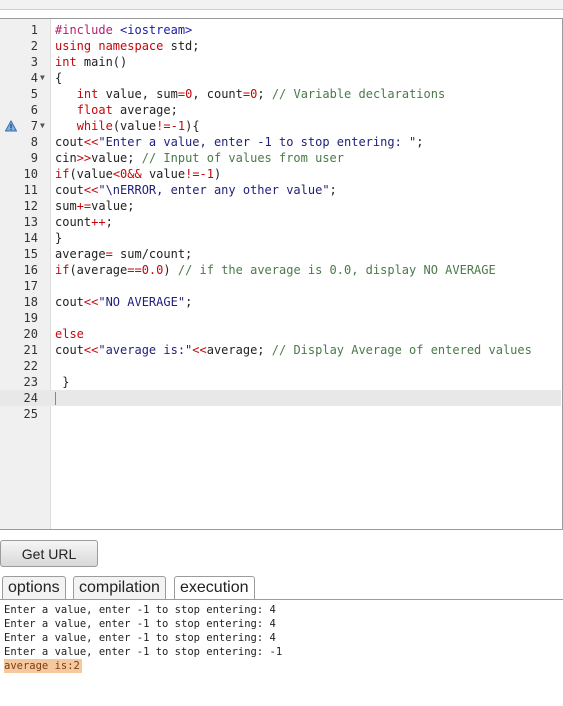 The width and height of the screenshot is (563, 706). I want to click on code-line: 2 using namespace std;, so click(280, 46).